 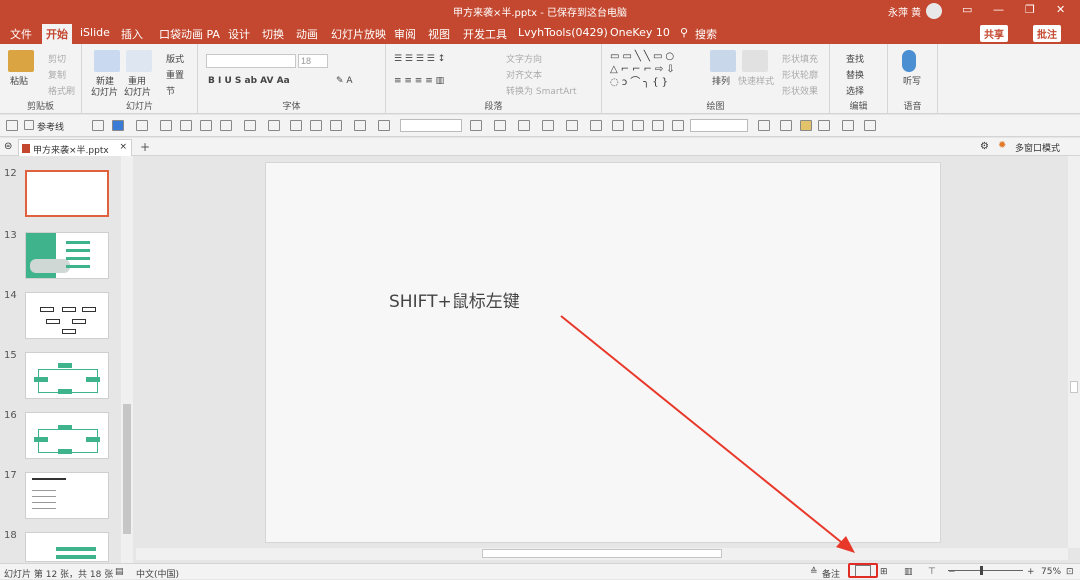 I want to click on notes-button: 备注, so click(x=831, y=573).